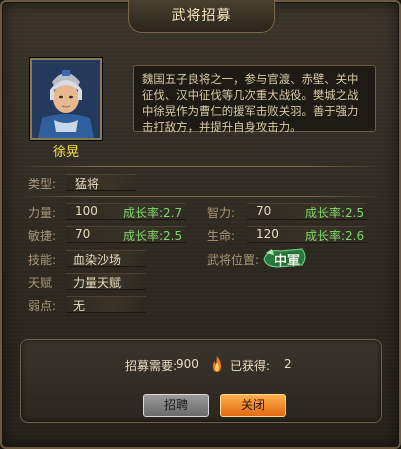 This screenshot has height=449, width=401. I want to click on strength-rate: 成长率:2.7, so click(153, 213).